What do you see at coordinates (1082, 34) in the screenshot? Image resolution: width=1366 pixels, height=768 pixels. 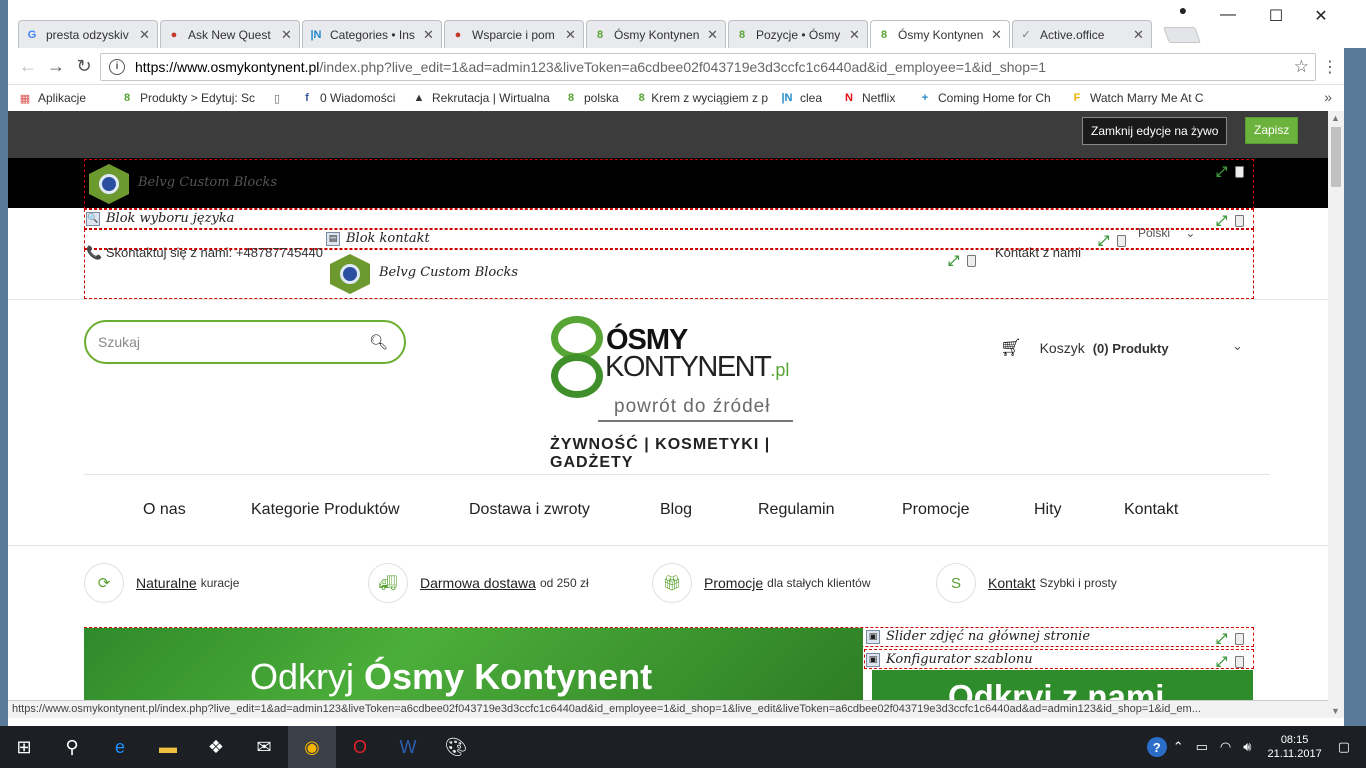 I see `browser-tab: ✓ Active.office ✕` at bounding box center [1082, 34].